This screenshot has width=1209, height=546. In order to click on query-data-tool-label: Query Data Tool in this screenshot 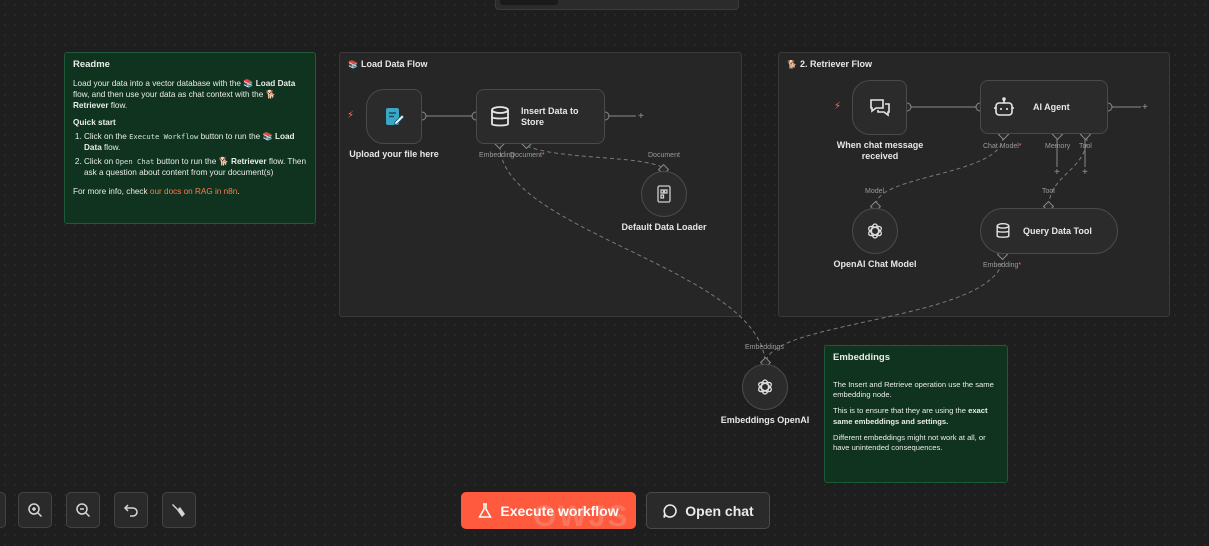, I will do `click(1057, 230)`.